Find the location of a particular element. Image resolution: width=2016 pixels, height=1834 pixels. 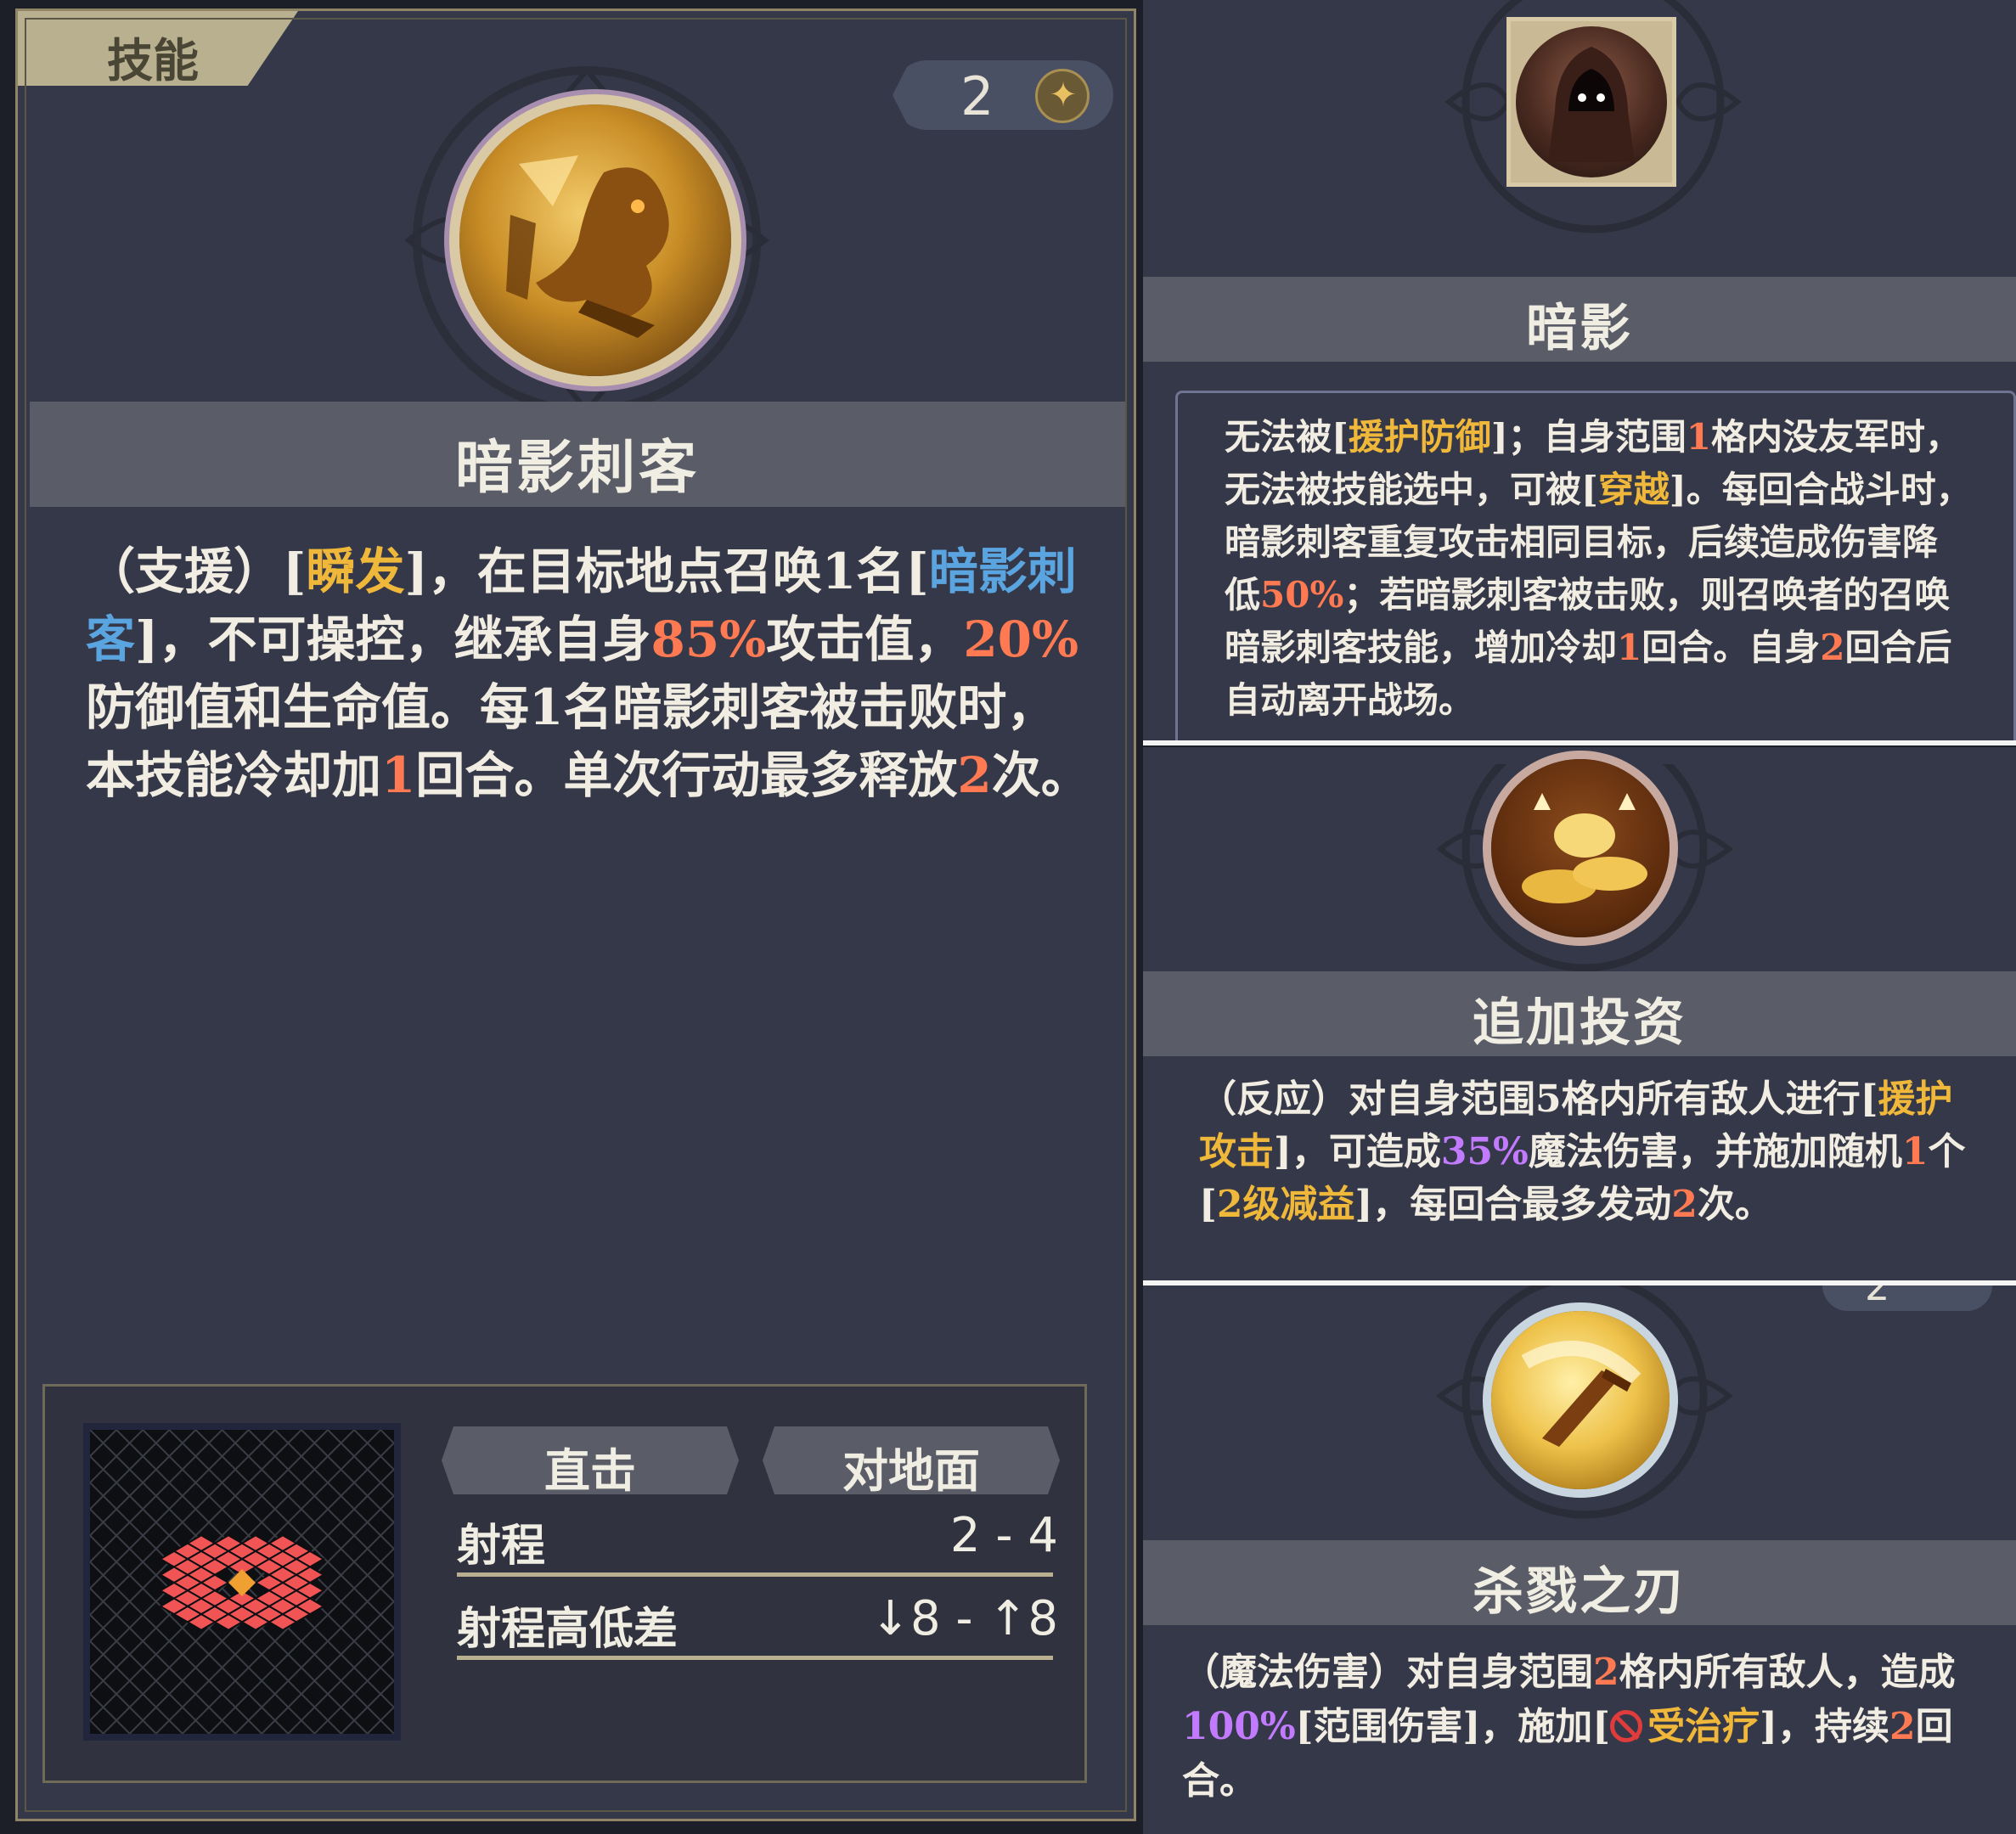

no-heal-icon is located at coordinates (1626, 1726).